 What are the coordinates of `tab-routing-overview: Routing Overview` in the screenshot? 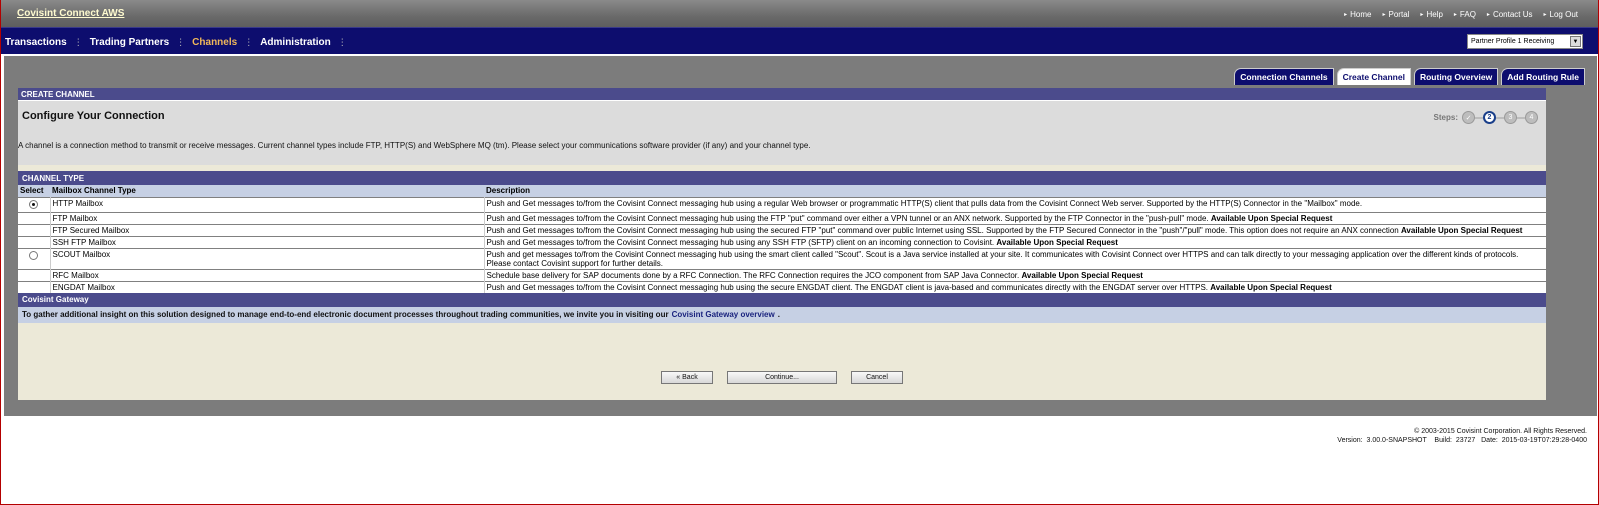 It's located at (1456, 76).